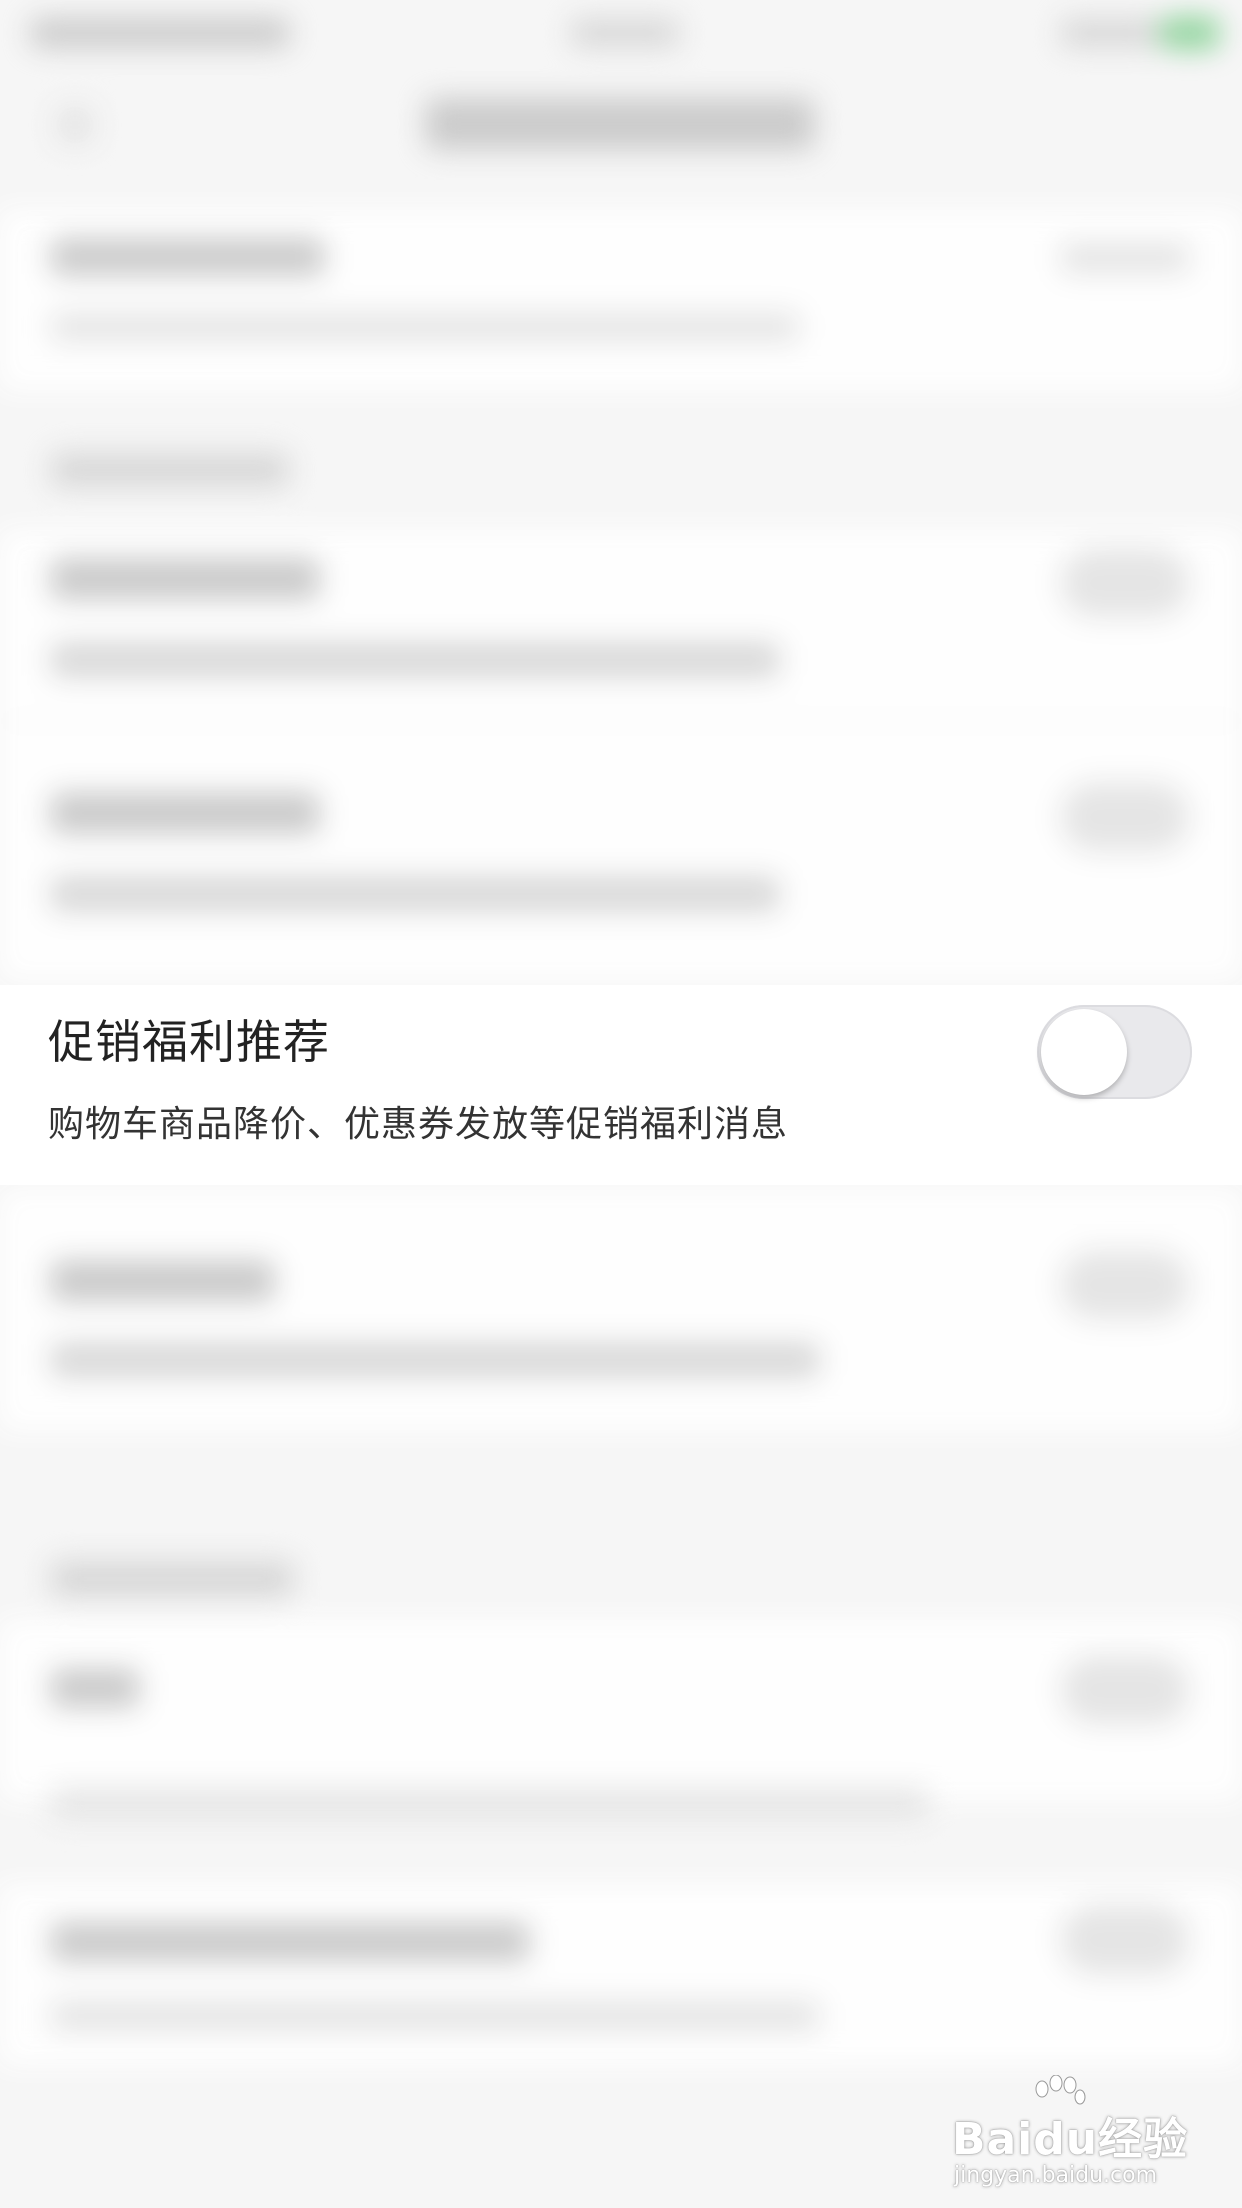 The image size is (1242, 2208). Describe the element at coordinates (290, 1942) in the screenshot. I see `row7-title` at that location.